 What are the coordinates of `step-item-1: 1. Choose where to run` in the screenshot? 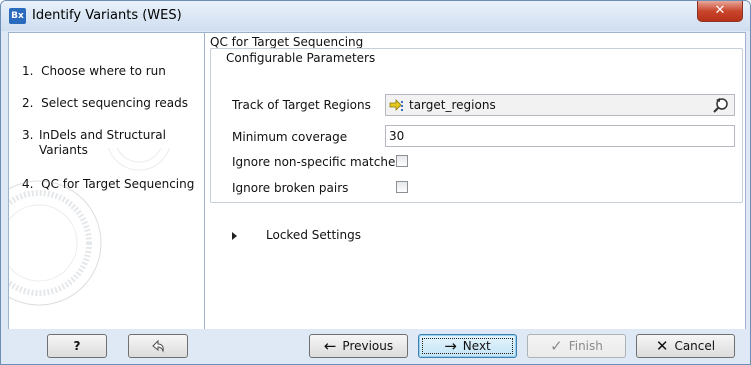 It's located at (112, 71).